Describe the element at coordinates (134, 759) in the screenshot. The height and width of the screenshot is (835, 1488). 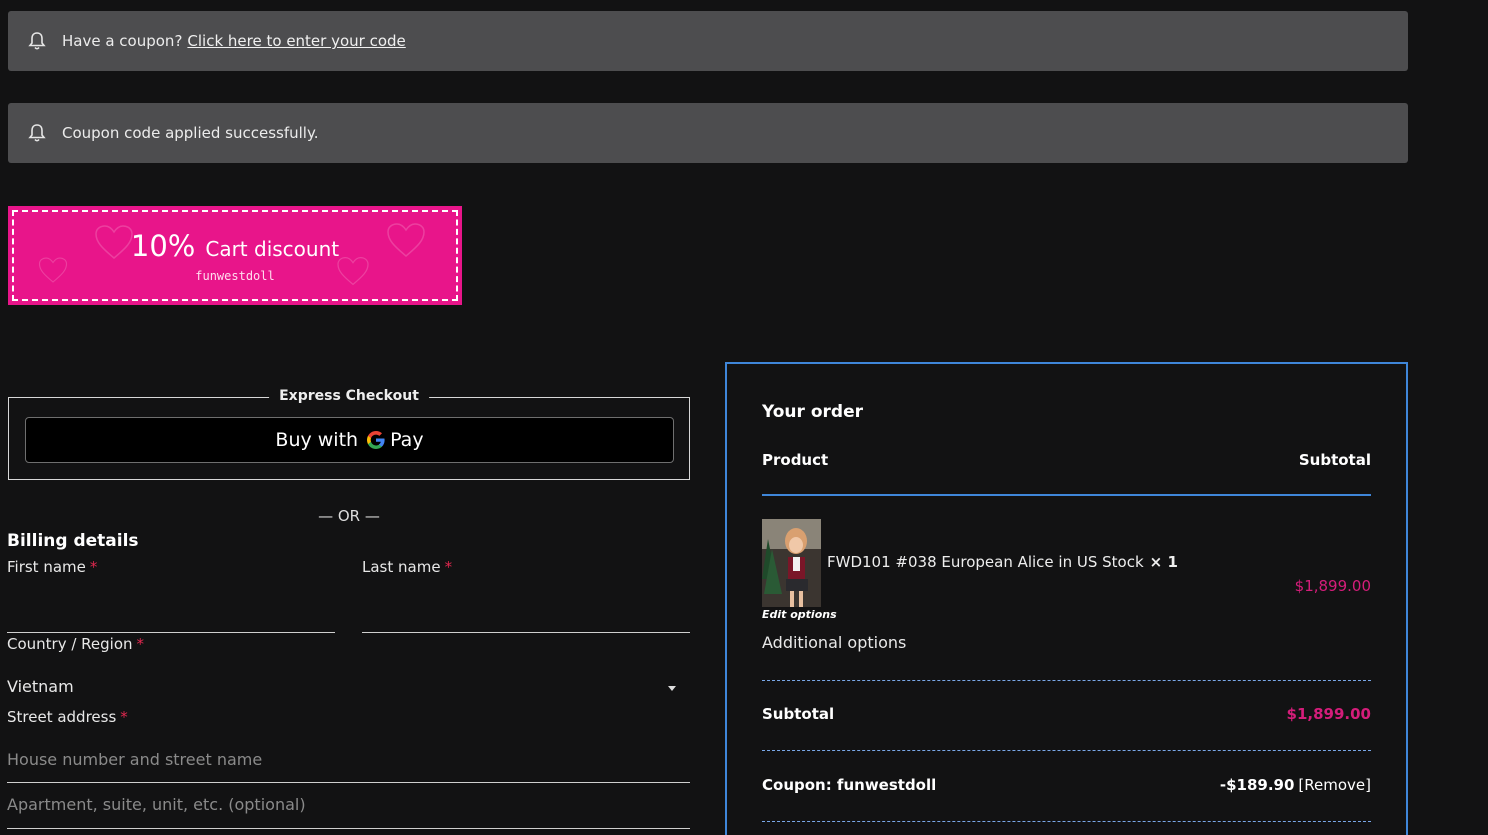
I see `street-address-input: House number and street name` at that location.